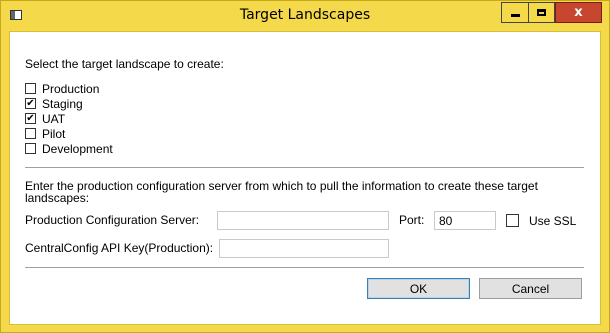  Describe the element at coordinates (304, 248) in the screenshot. I see `apikey-input` at that location.